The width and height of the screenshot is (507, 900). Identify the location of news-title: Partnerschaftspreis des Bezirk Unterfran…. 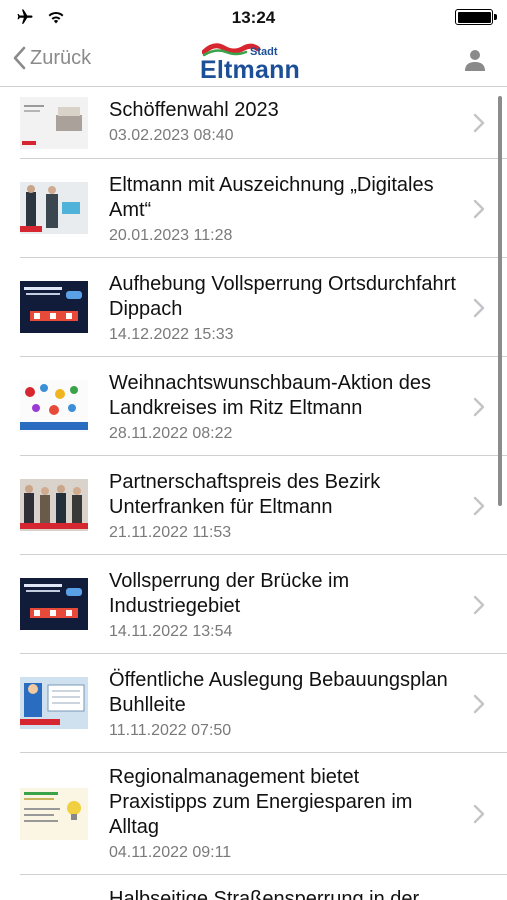
(245, 494).